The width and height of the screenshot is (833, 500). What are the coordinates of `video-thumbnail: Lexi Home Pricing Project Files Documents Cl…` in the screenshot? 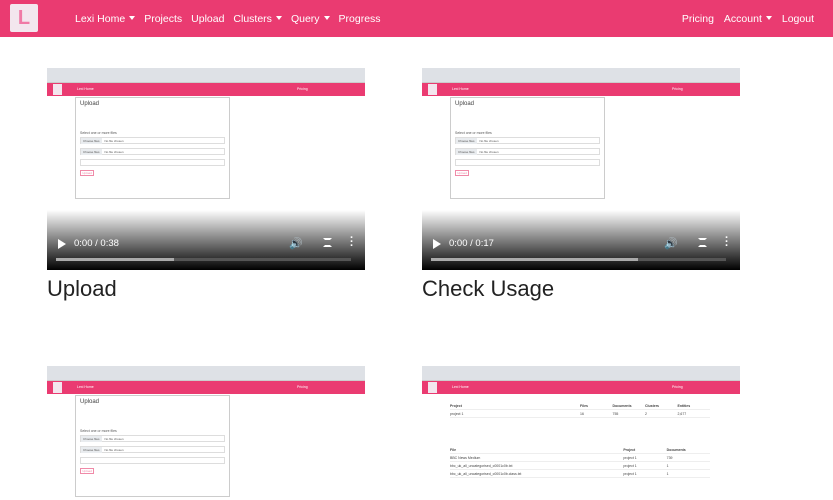 It's located at (581, 433).